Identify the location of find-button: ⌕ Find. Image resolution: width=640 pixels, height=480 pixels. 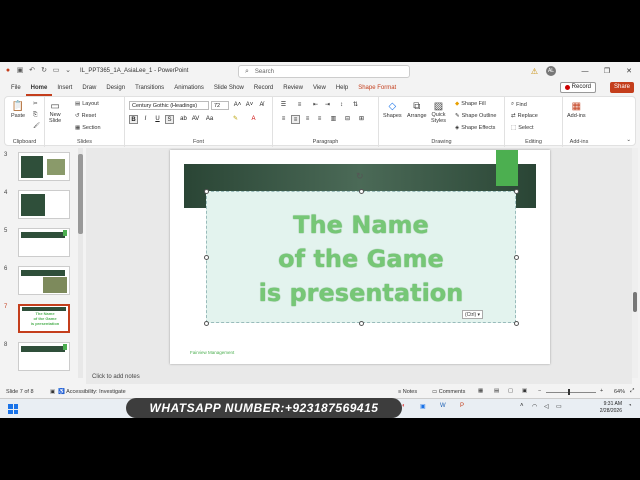
(519, 104).